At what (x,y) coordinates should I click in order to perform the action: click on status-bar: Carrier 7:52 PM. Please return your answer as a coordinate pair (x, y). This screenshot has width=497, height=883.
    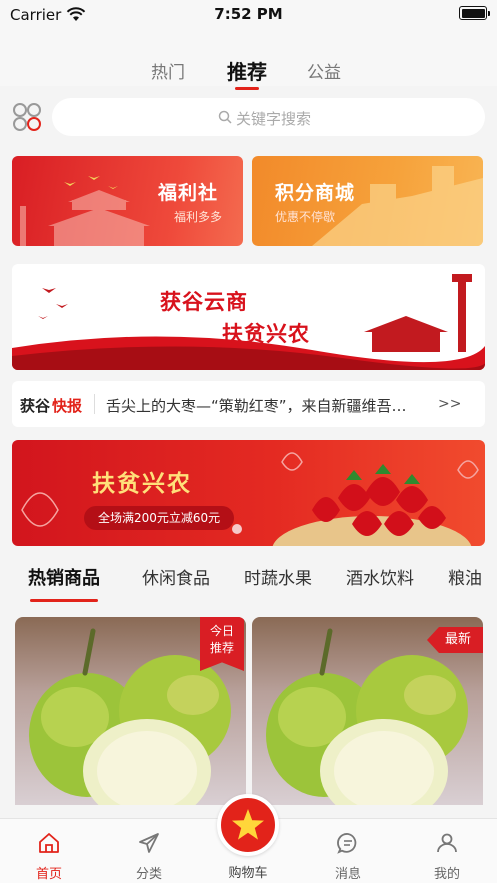
    Looking at the image, I should click on (248, 15).